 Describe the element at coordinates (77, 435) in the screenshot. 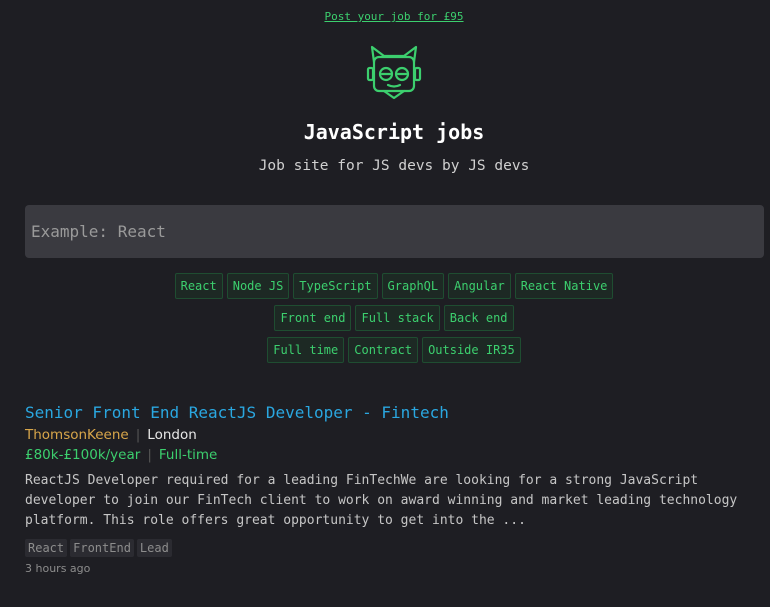

I see `company-name: ThomsonKeene` at that location.